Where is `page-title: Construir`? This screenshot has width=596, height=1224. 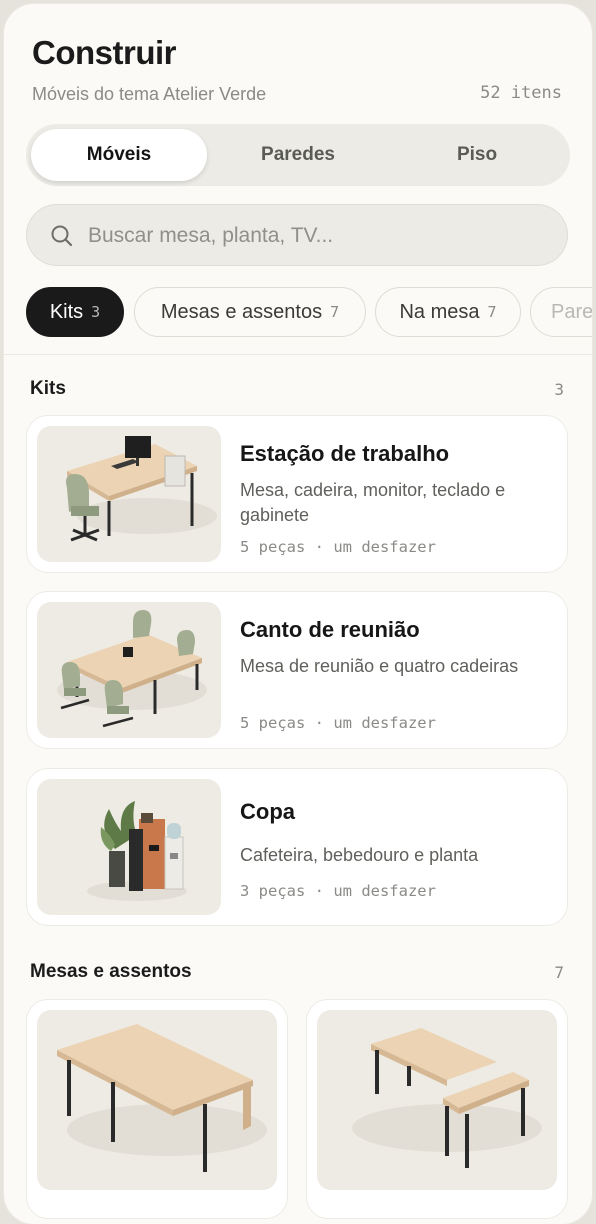 page-title: Construir is located at coordinates (104, 52).